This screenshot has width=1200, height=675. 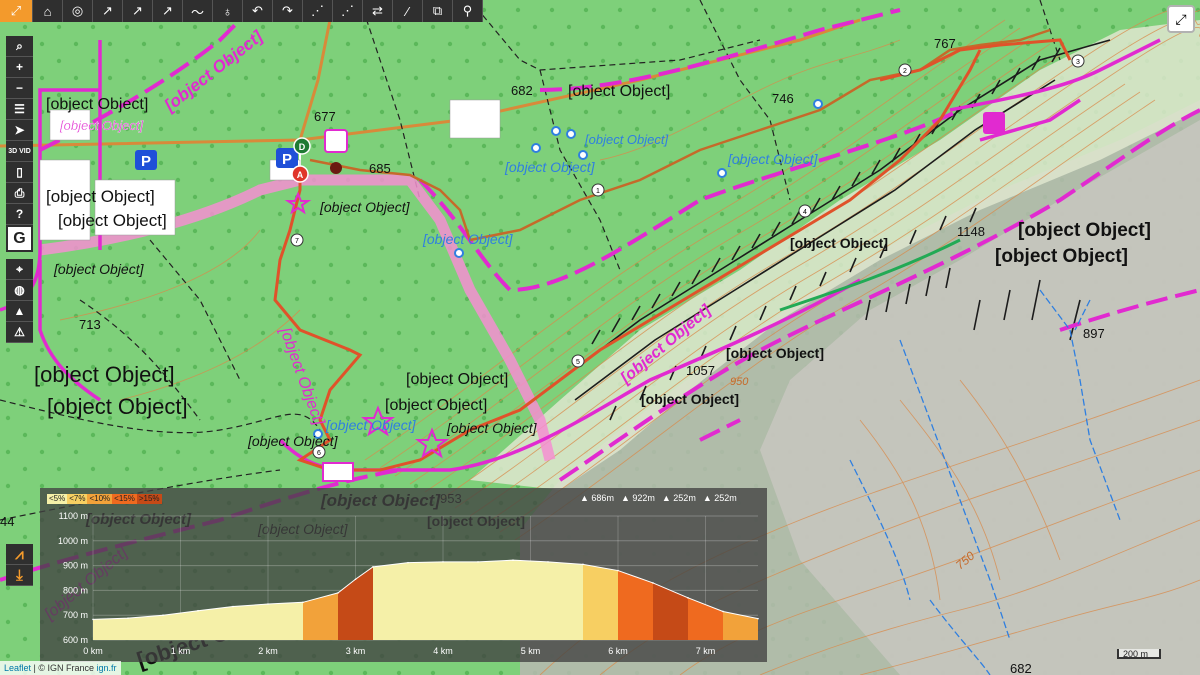 I want to click on draw-route-button: ↗, so click(x=168, y=11).